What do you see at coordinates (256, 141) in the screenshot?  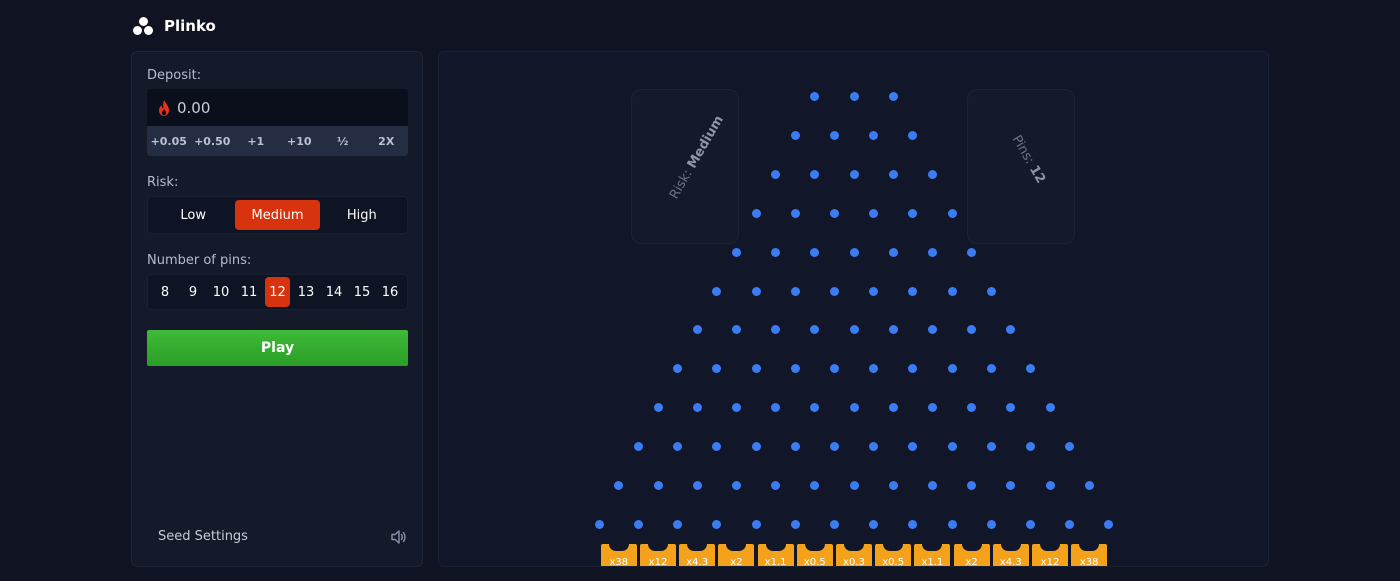 I see `quick-add-1-button: +1` at bounding box center [256, 141].